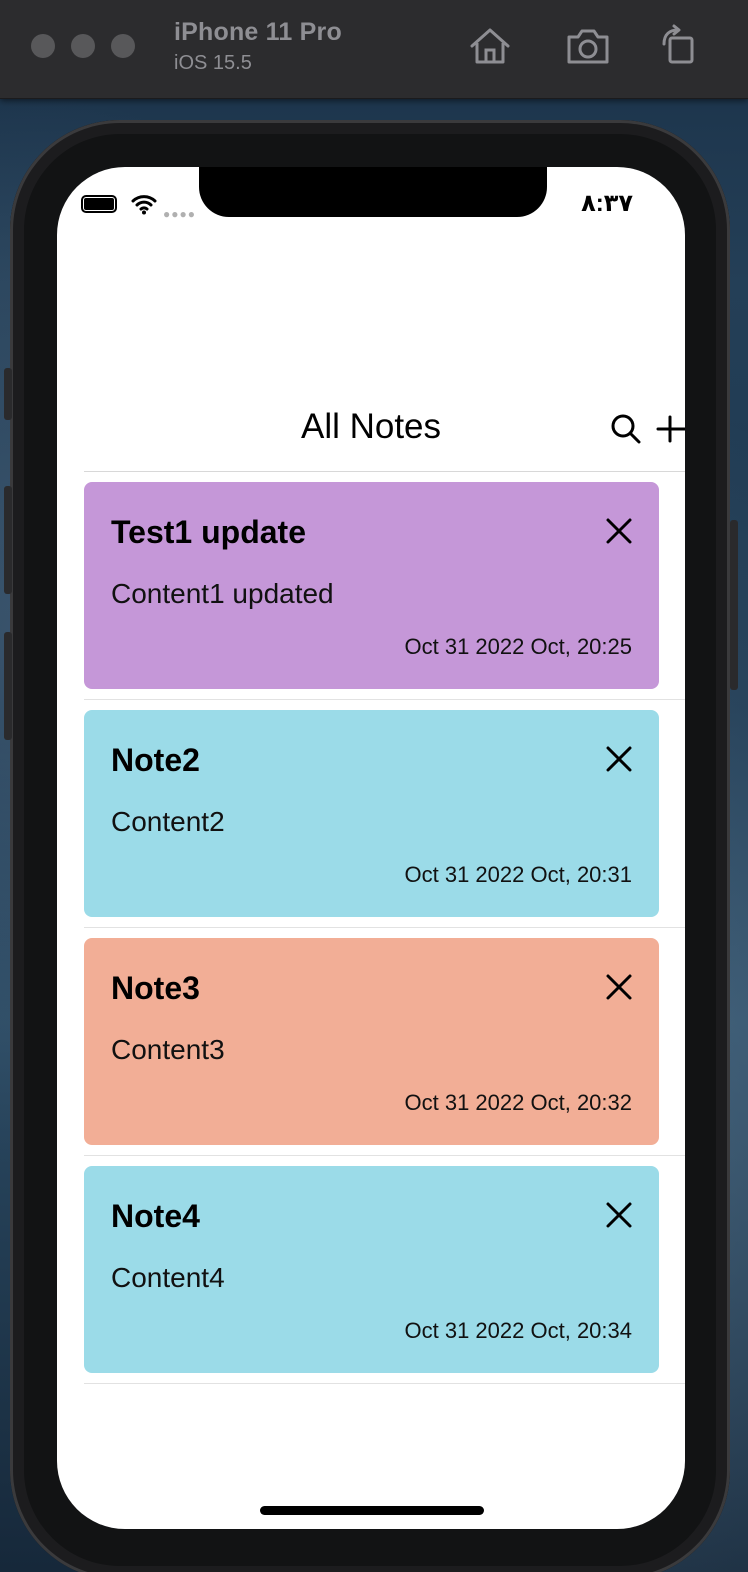  I want to click on note-content: Content4, so click(168, 1277).